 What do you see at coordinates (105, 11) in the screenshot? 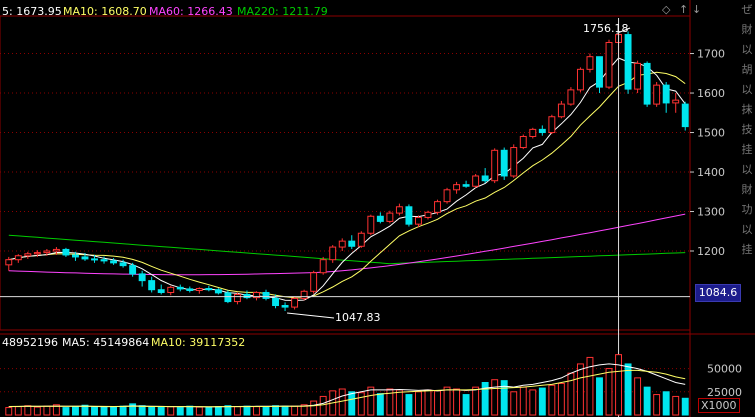
I see `ma10-legend: MA10: 1608.70` at bounding box center [105, 11].